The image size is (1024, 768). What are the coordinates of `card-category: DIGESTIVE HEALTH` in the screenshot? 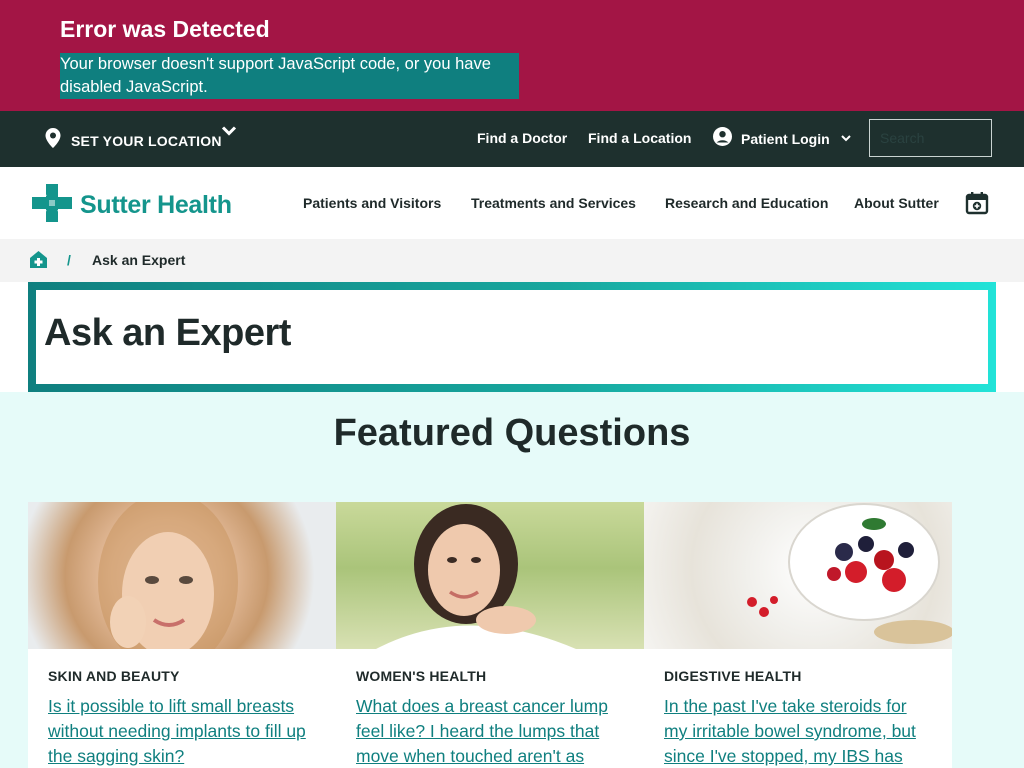 It's located at (733, 676).